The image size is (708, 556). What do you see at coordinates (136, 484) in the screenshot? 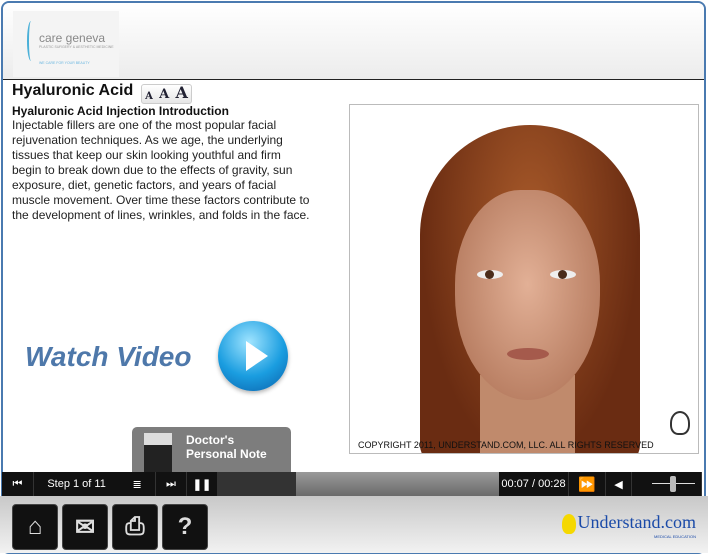
I see `chapter-list-icon: ≣` at bounding box center [136, 484].